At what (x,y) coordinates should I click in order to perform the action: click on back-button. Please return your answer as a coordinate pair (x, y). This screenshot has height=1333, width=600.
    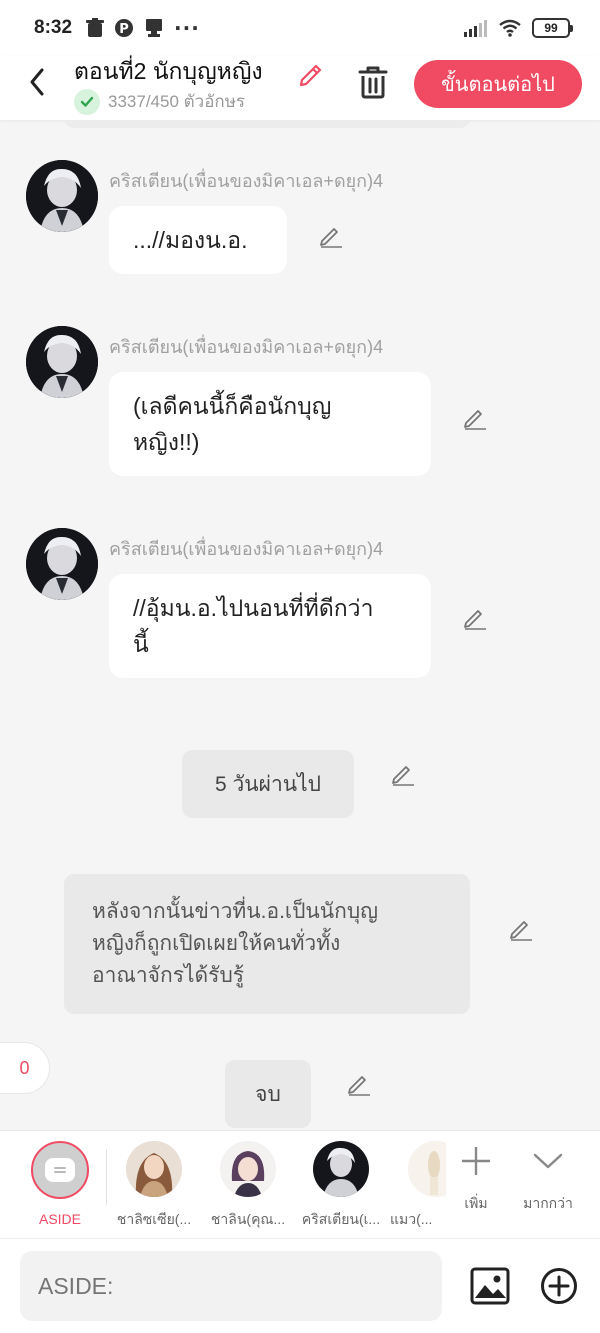
    Looking at the image, I should click on (37, 82).